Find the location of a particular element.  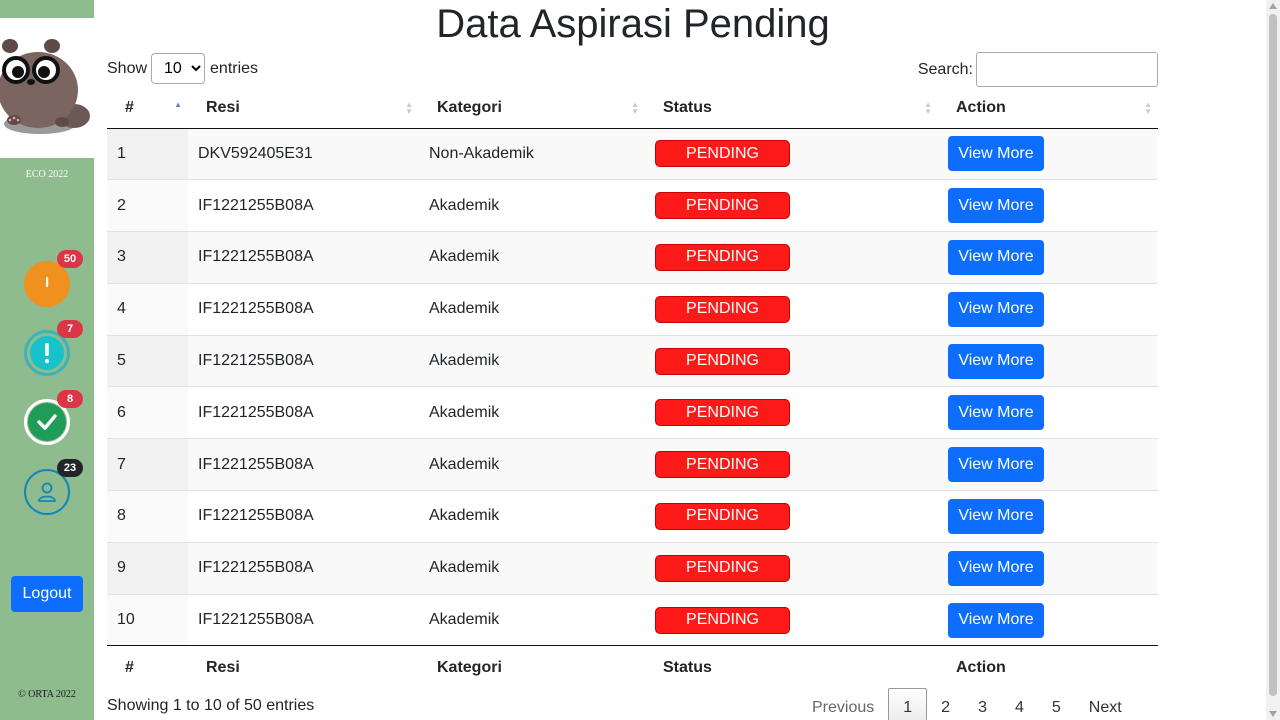

row-kategori: Non-Akademik is located at coordinates (532, 154).